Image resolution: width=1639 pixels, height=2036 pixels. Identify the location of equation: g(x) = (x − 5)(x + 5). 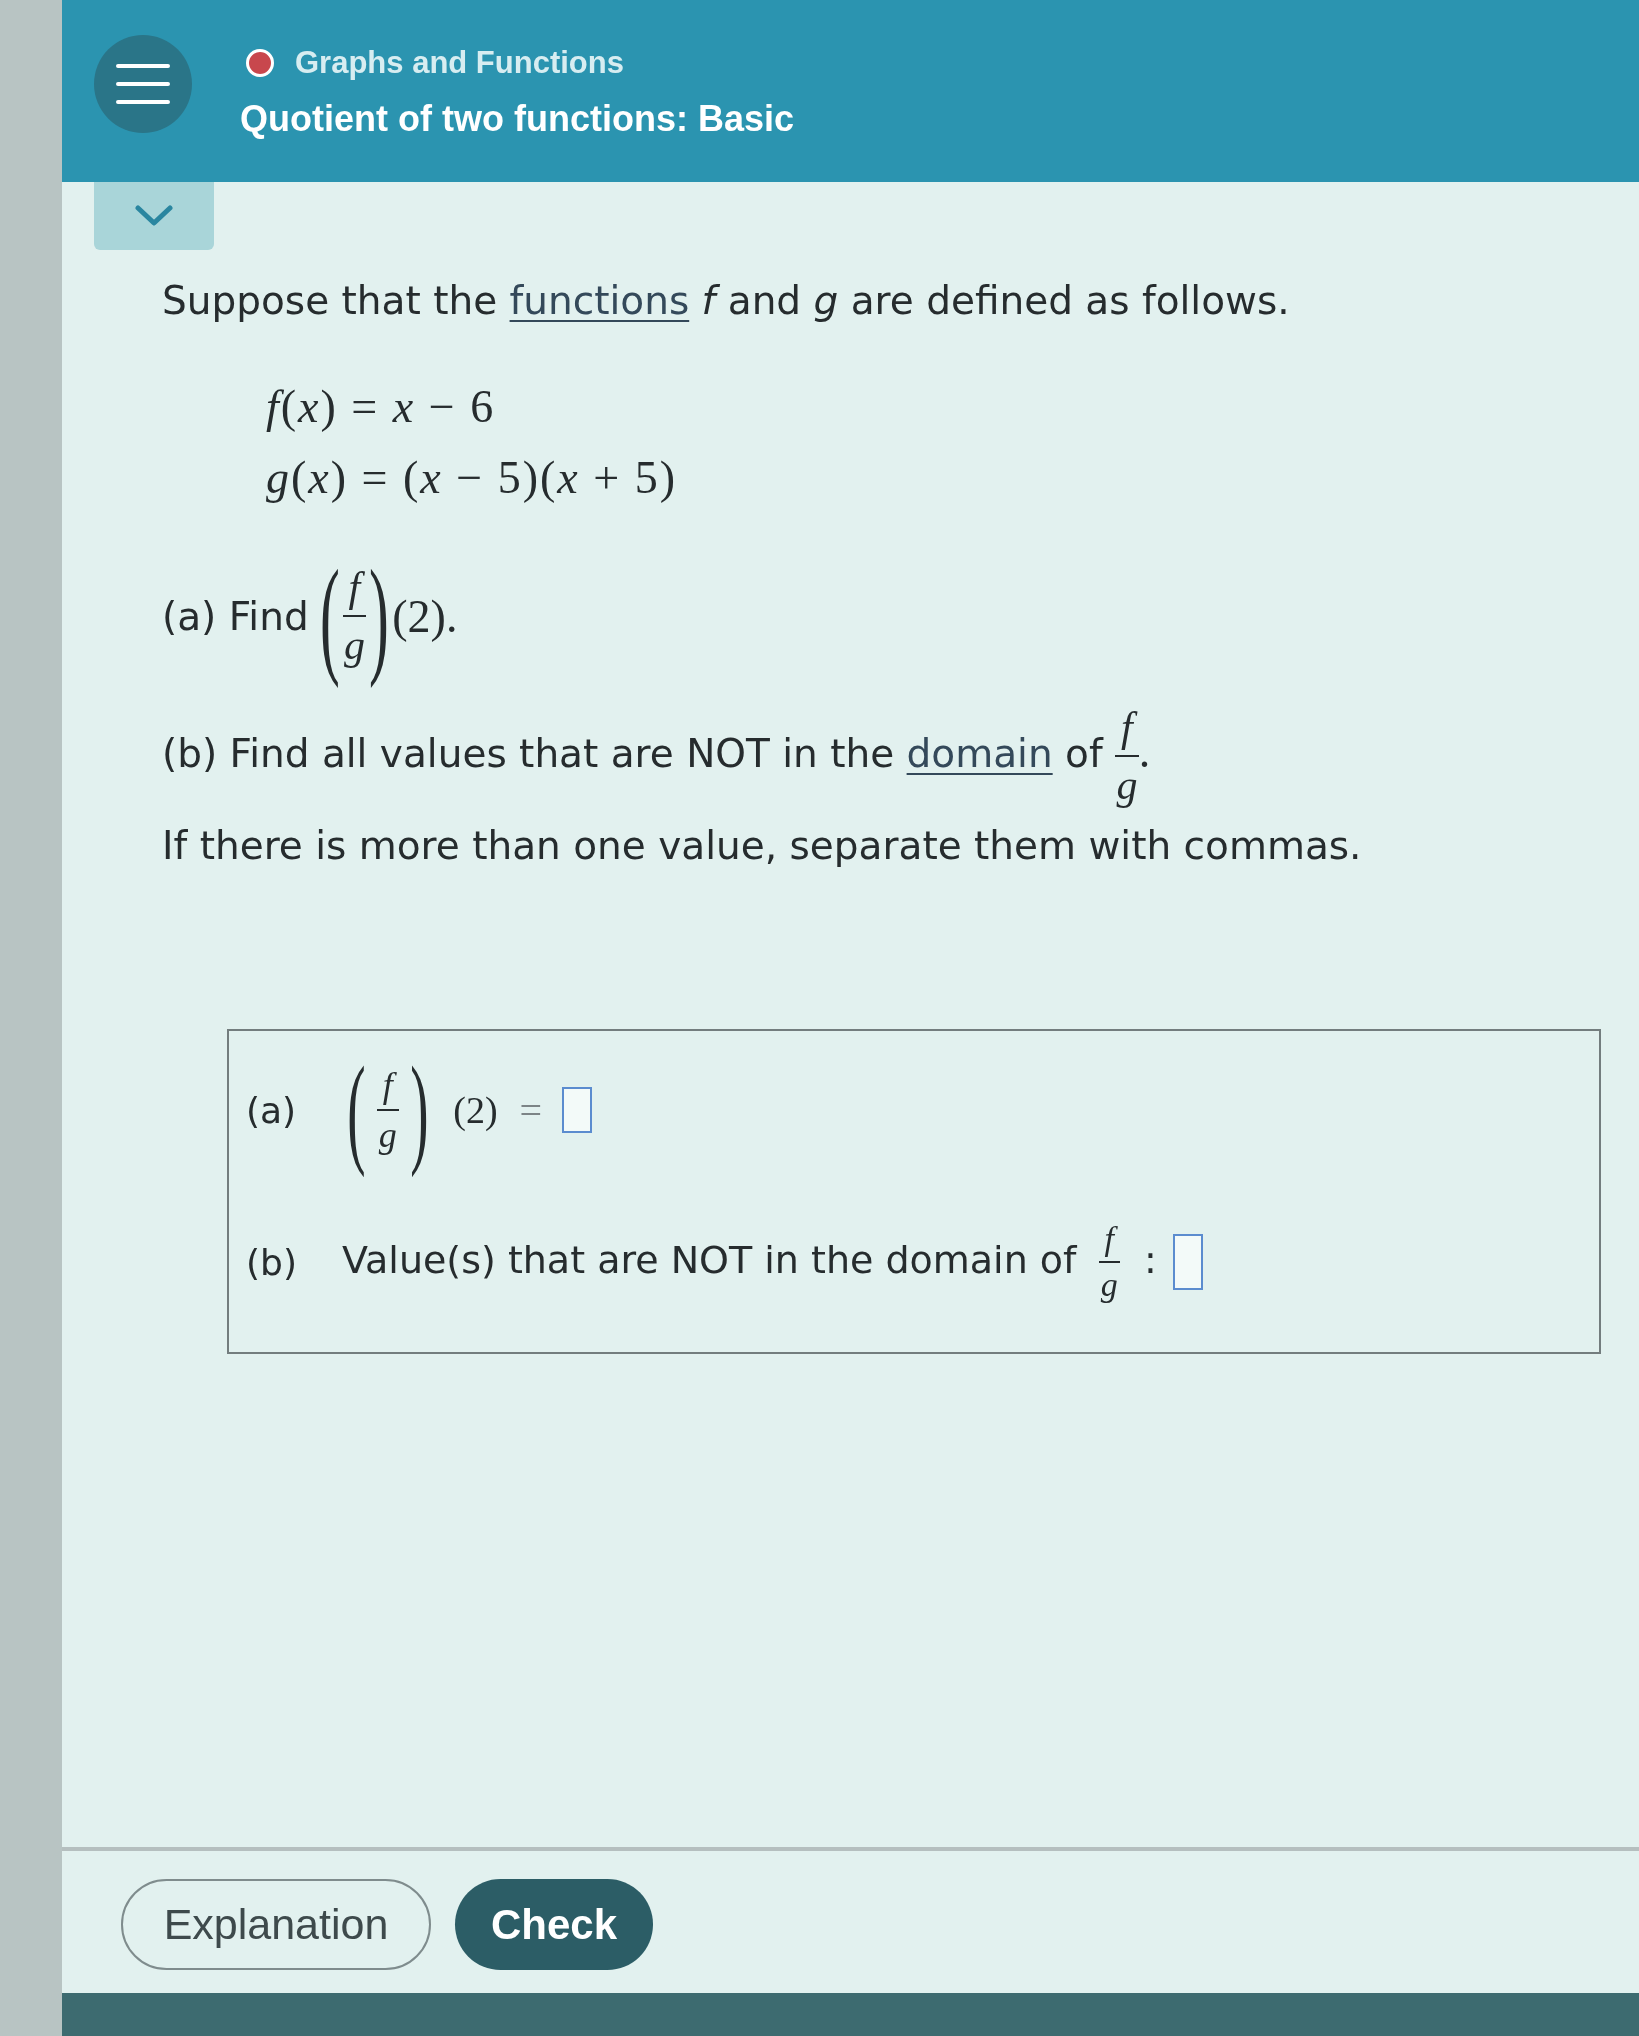
(472, 478).